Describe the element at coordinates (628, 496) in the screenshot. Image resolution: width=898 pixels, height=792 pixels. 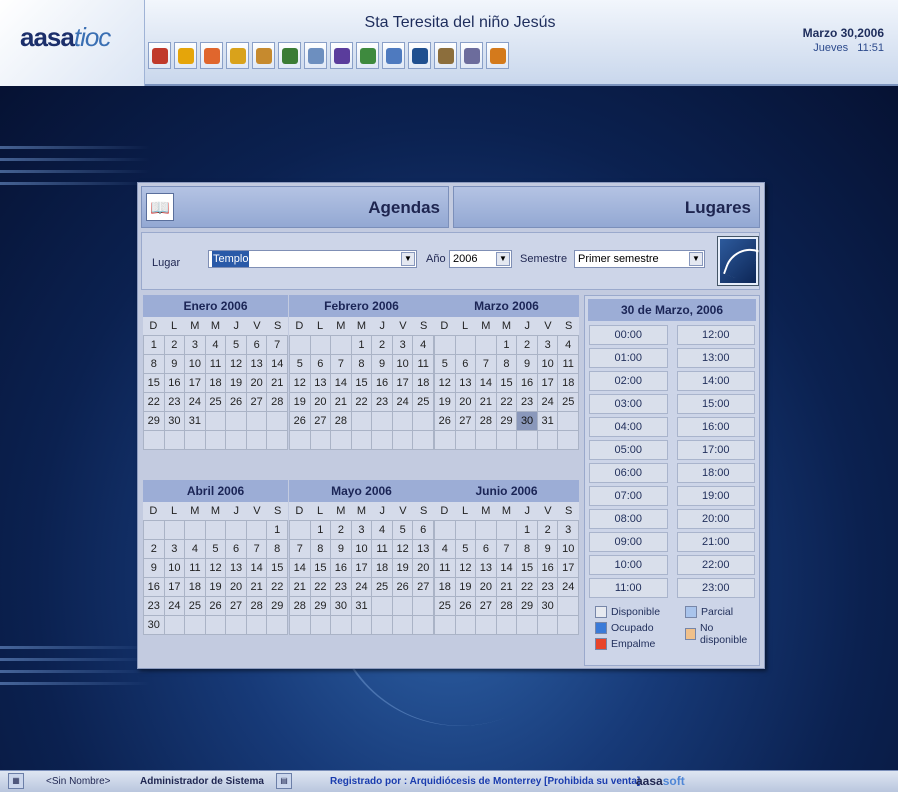
I see `time-slot: 07:00` at that location.